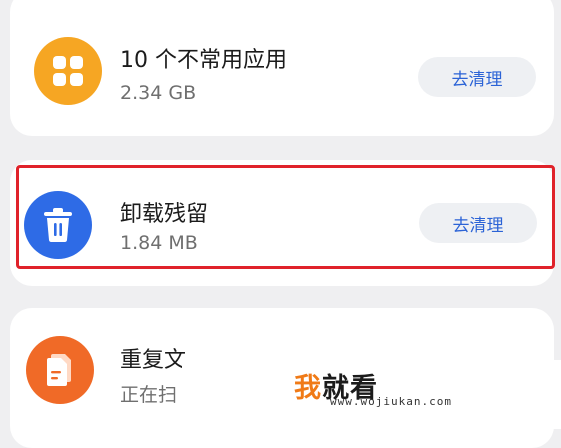  What do you see at coordinates (371, 394) in the screenshot?
I see `watermark: 我就看 www.wojiukan.com` at bounding box center [371, 394].